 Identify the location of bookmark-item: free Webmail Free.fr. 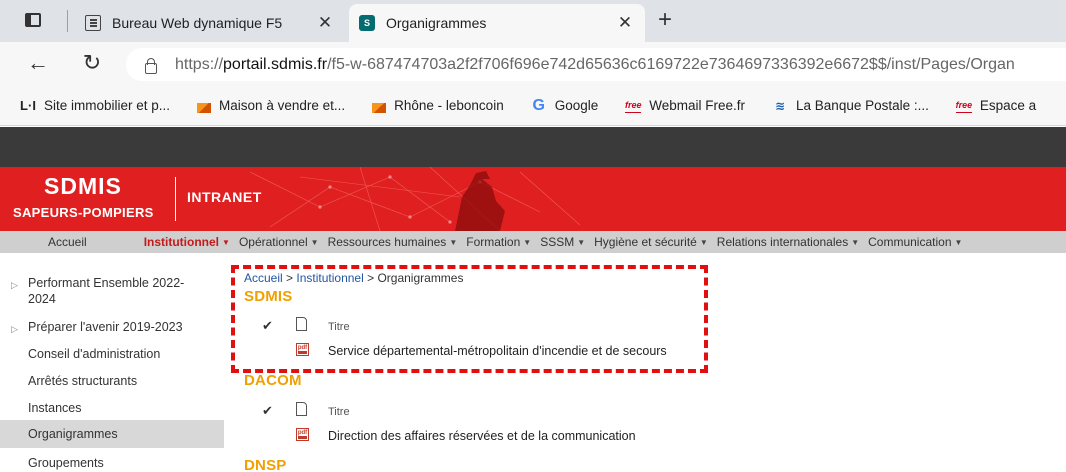
(685, 105).